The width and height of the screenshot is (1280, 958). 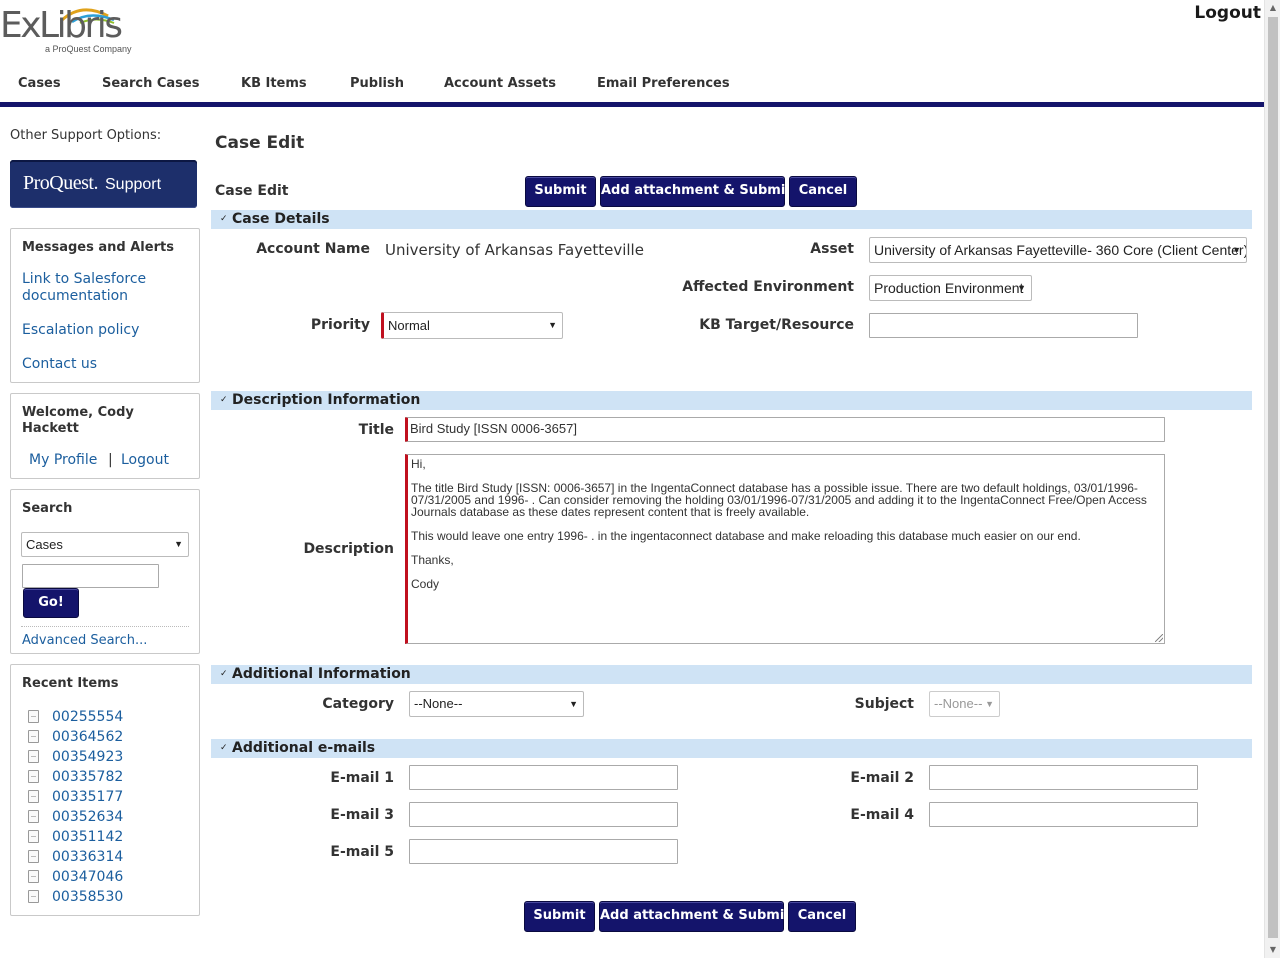 I want to click on scroll-up-icon: ▲, so click(x=1272, y=8).